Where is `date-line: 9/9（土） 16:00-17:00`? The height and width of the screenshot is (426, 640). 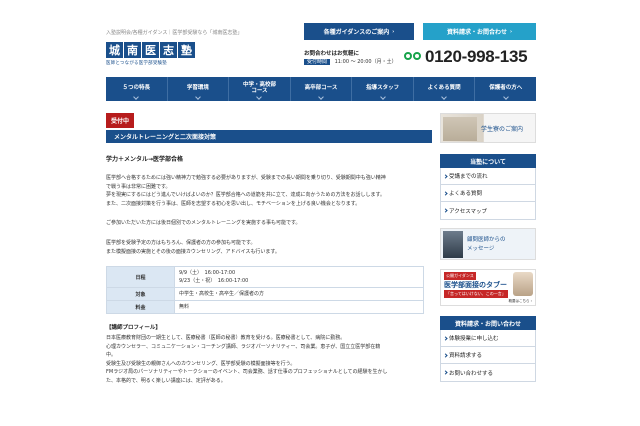
date-line: 9/9（土） 16:00-17:00 is located at coordinates (207, 273).